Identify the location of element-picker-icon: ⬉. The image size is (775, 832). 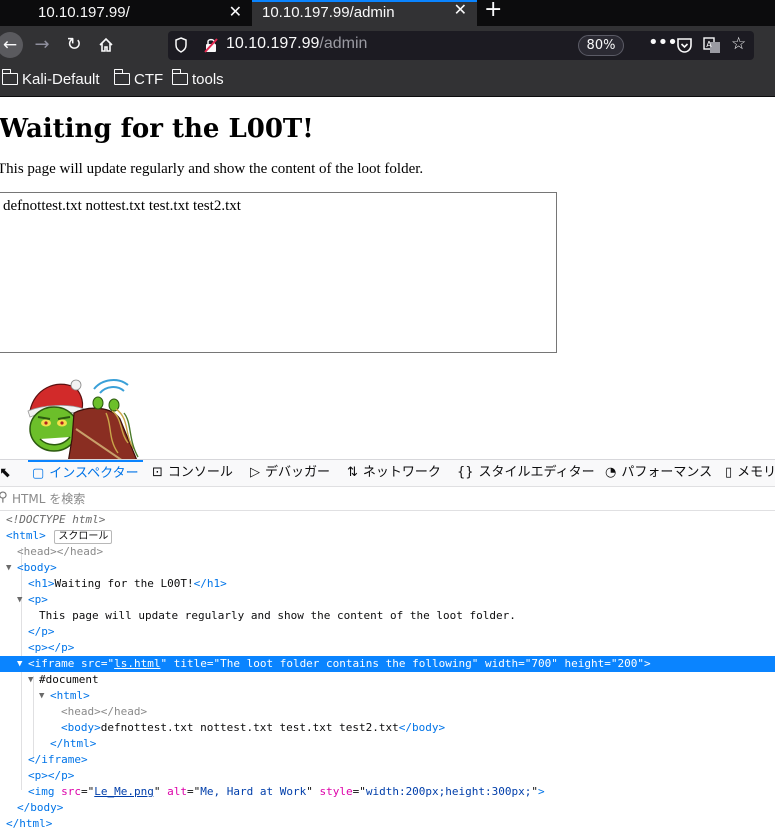
(8, 473).